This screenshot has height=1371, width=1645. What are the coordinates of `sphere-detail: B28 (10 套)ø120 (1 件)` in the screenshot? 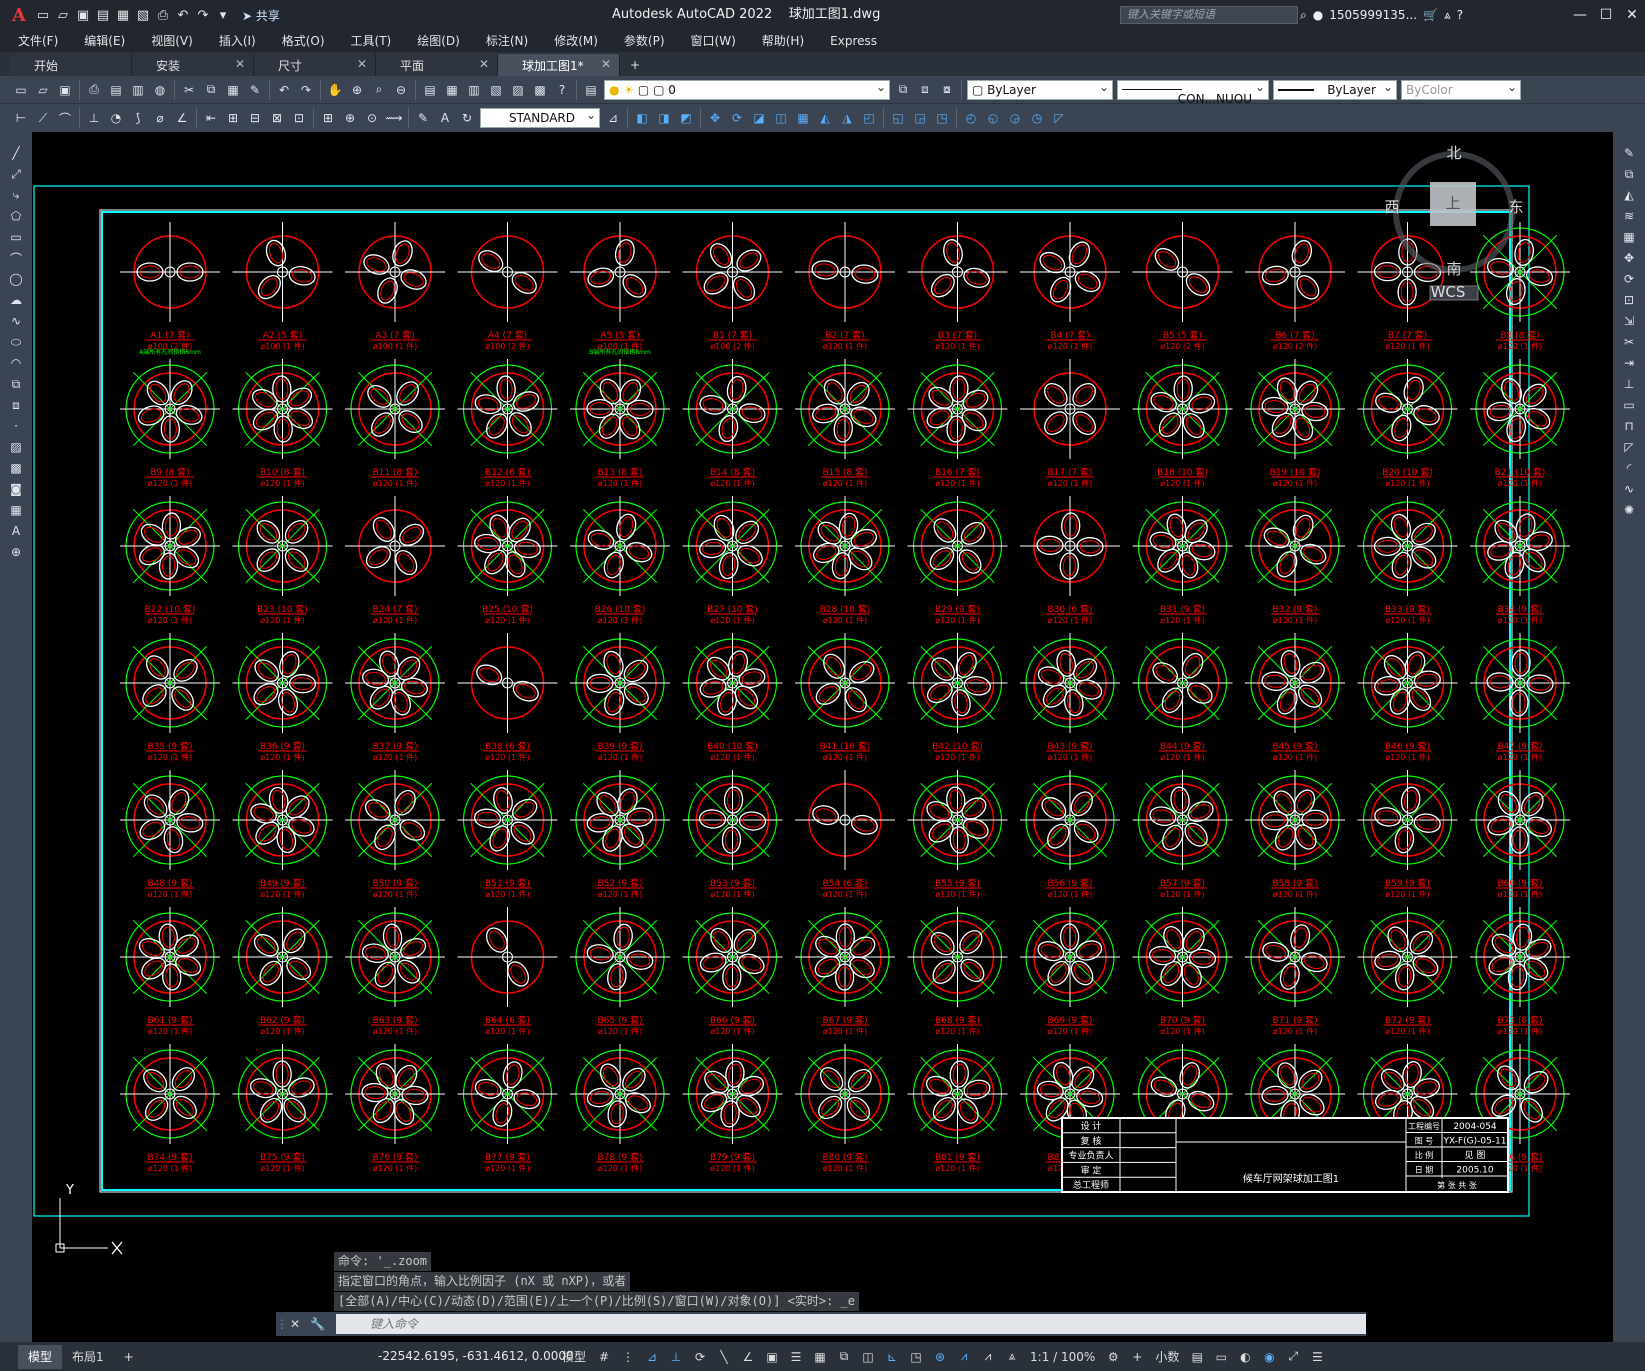 It's located at (845, 560).